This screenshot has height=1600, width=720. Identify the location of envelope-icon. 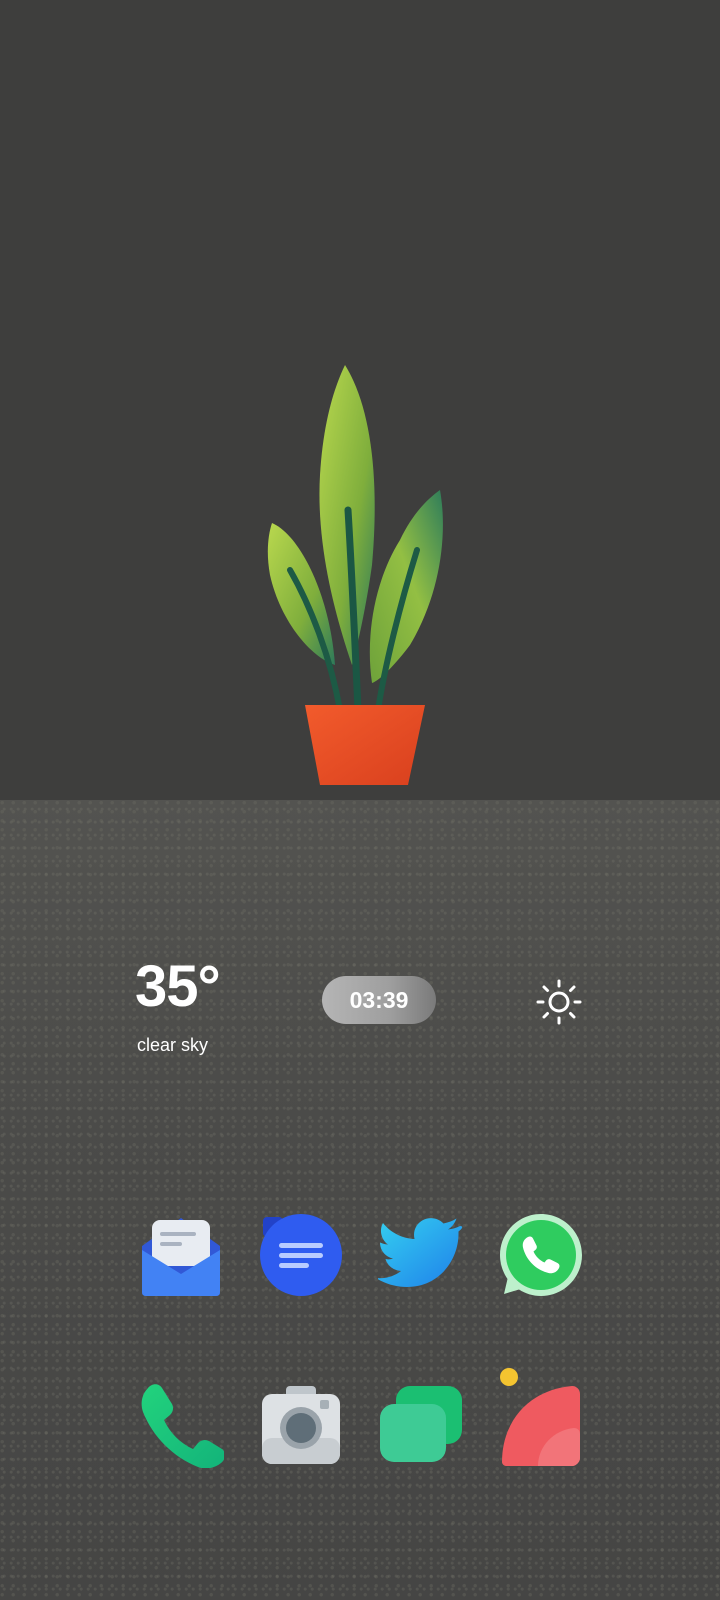
(181, 1257).